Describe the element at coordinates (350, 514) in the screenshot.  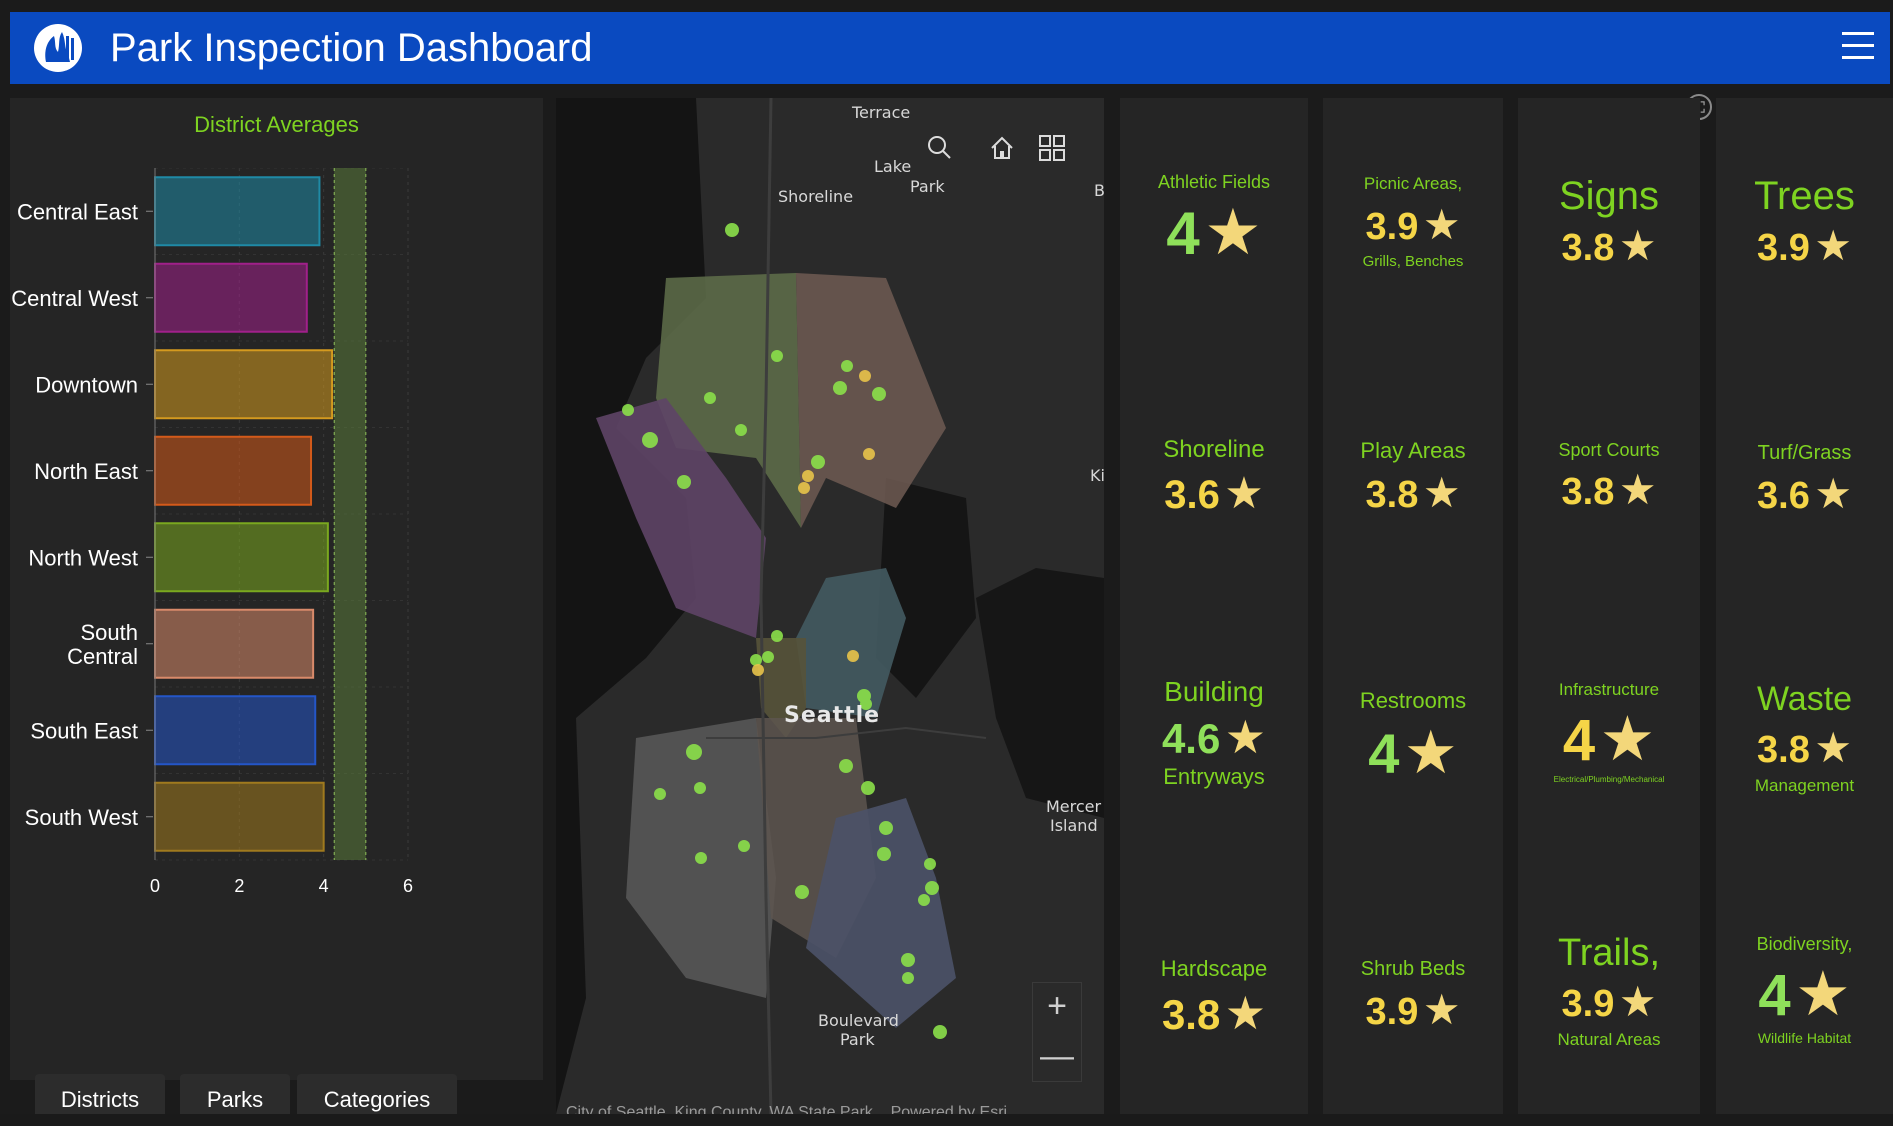
I see `target-band` at that location.